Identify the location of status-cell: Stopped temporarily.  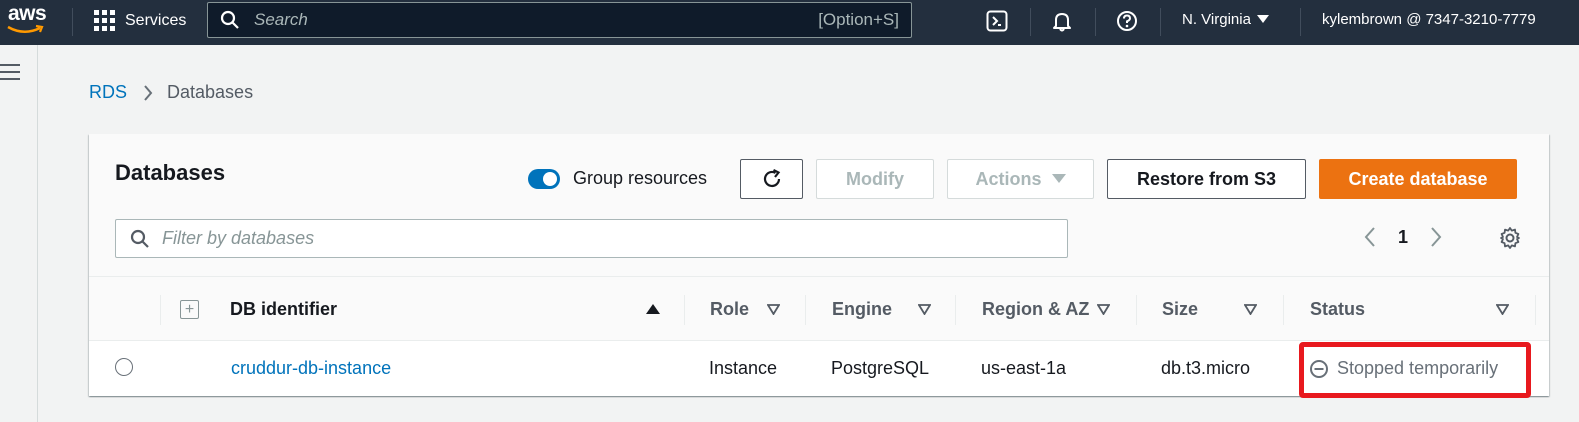
(1403, 368).